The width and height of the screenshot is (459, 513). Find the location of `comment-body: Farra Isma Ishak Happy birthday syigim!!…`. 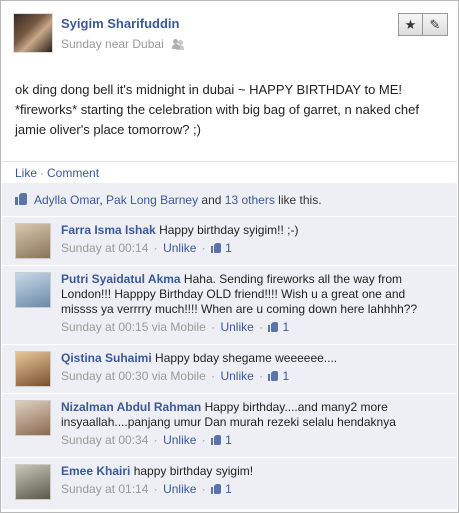

comment-body: Farra Isma Ishak Happy birthday syigim!!… is located at coordinates (253, 239).